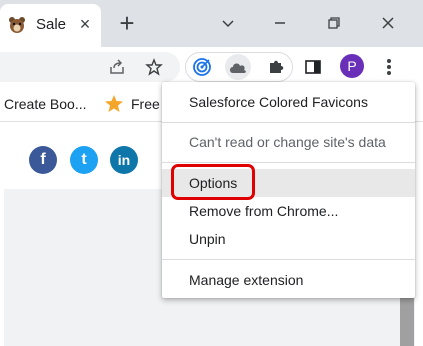 The height and width of the screenshot is (346, 423). I want to click on side-panel-icon, so click(313, 67).